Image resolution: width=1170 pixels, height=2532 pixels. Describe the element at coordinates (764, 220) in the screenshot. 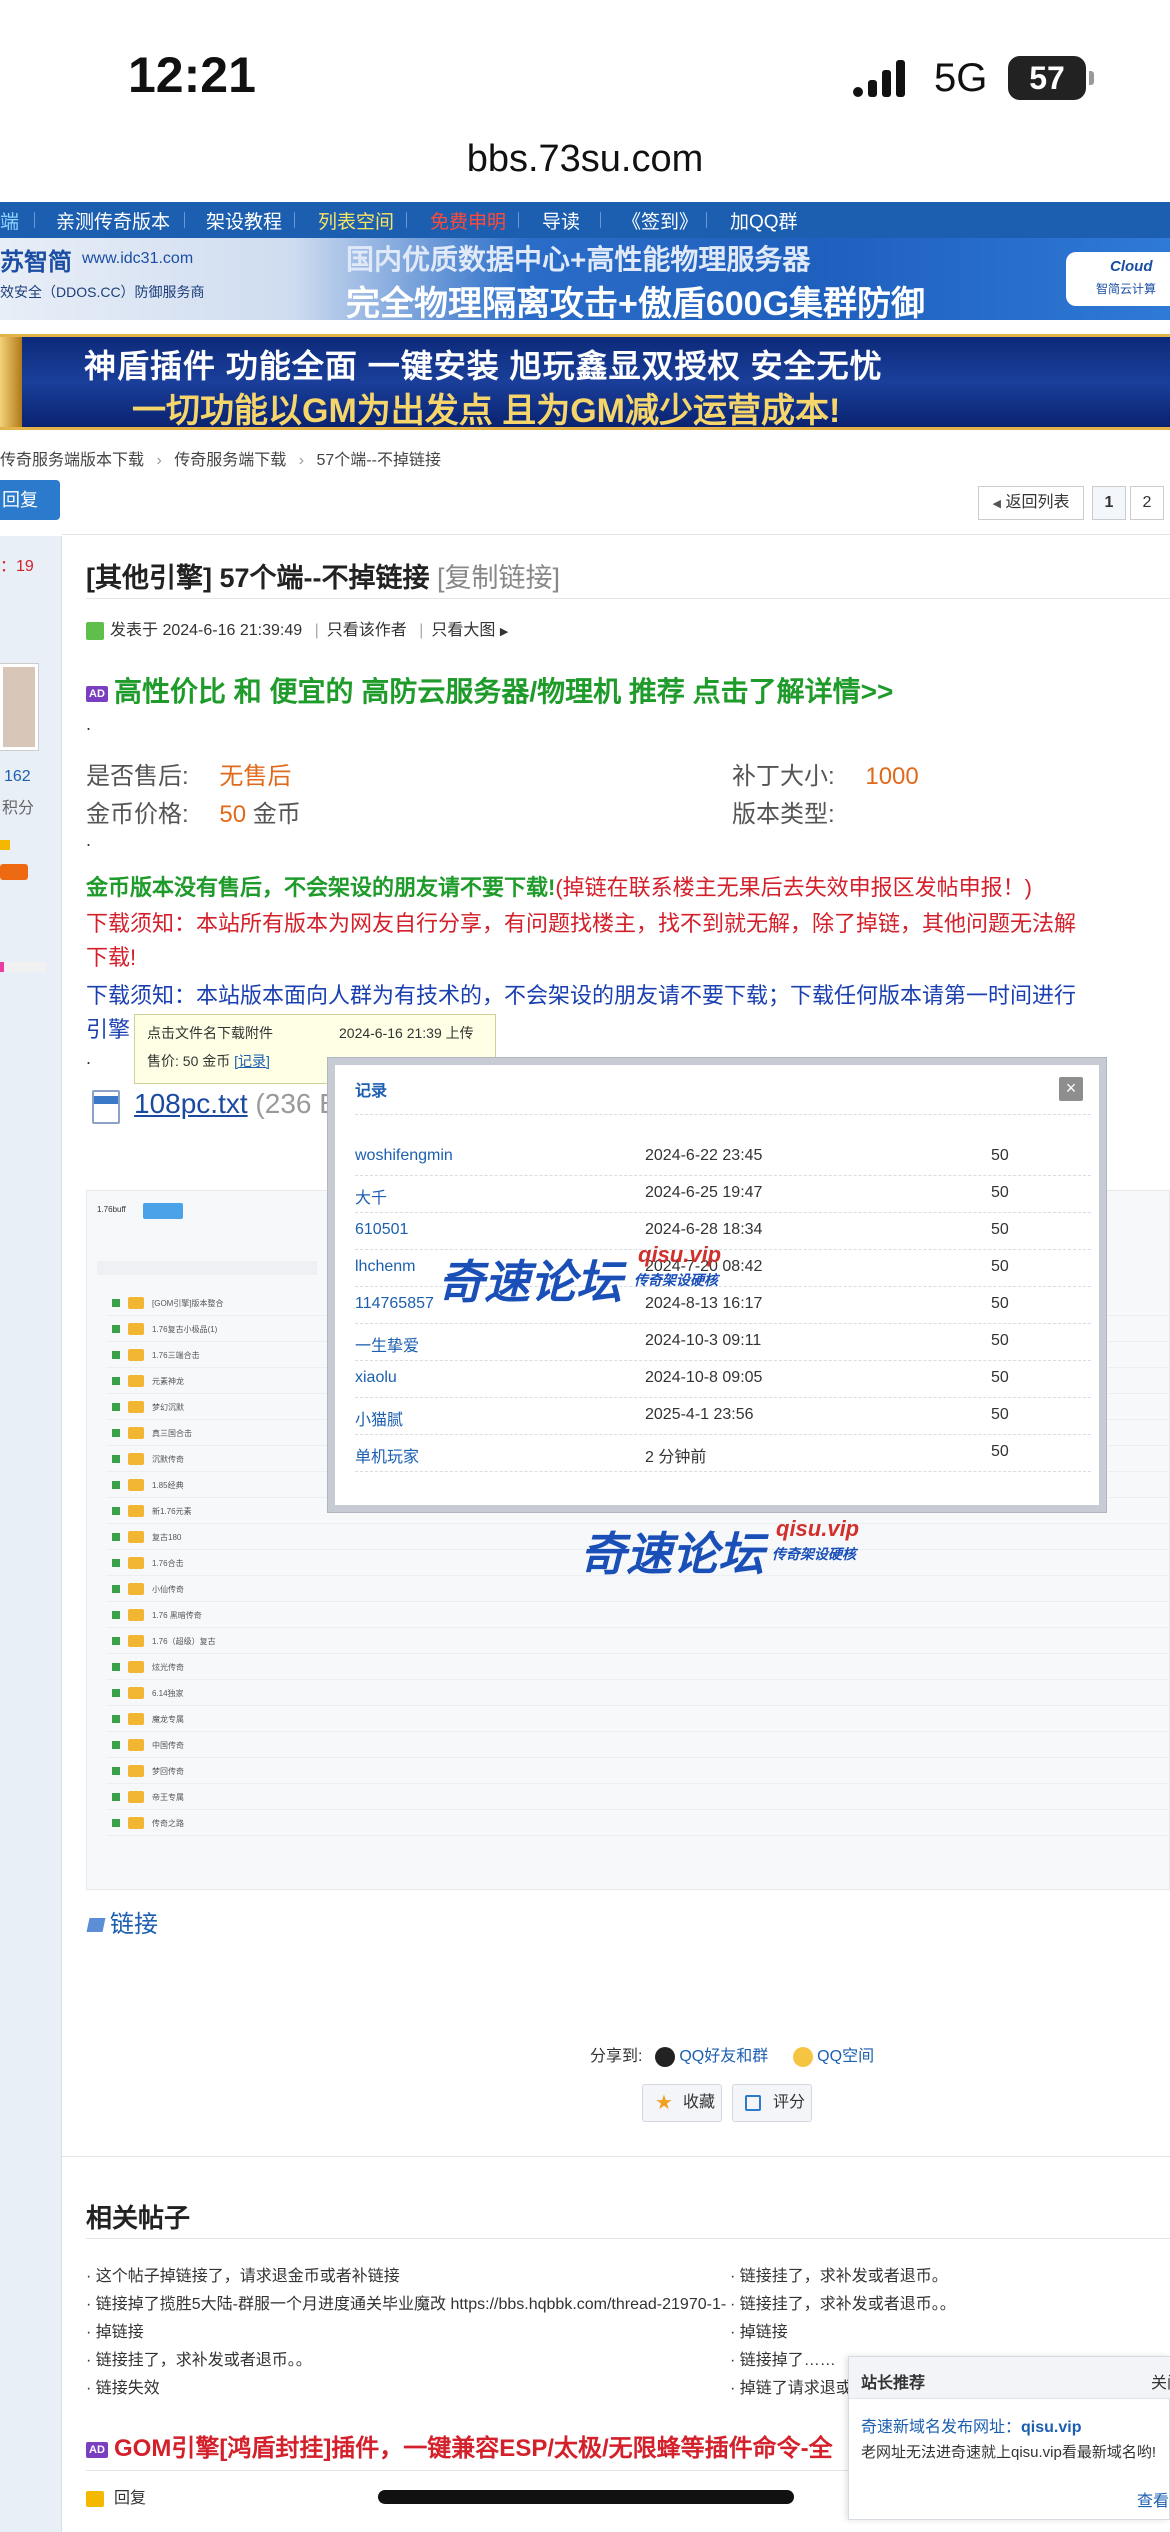

I see `nav-item-qq-group: 加QQ群` at that location.